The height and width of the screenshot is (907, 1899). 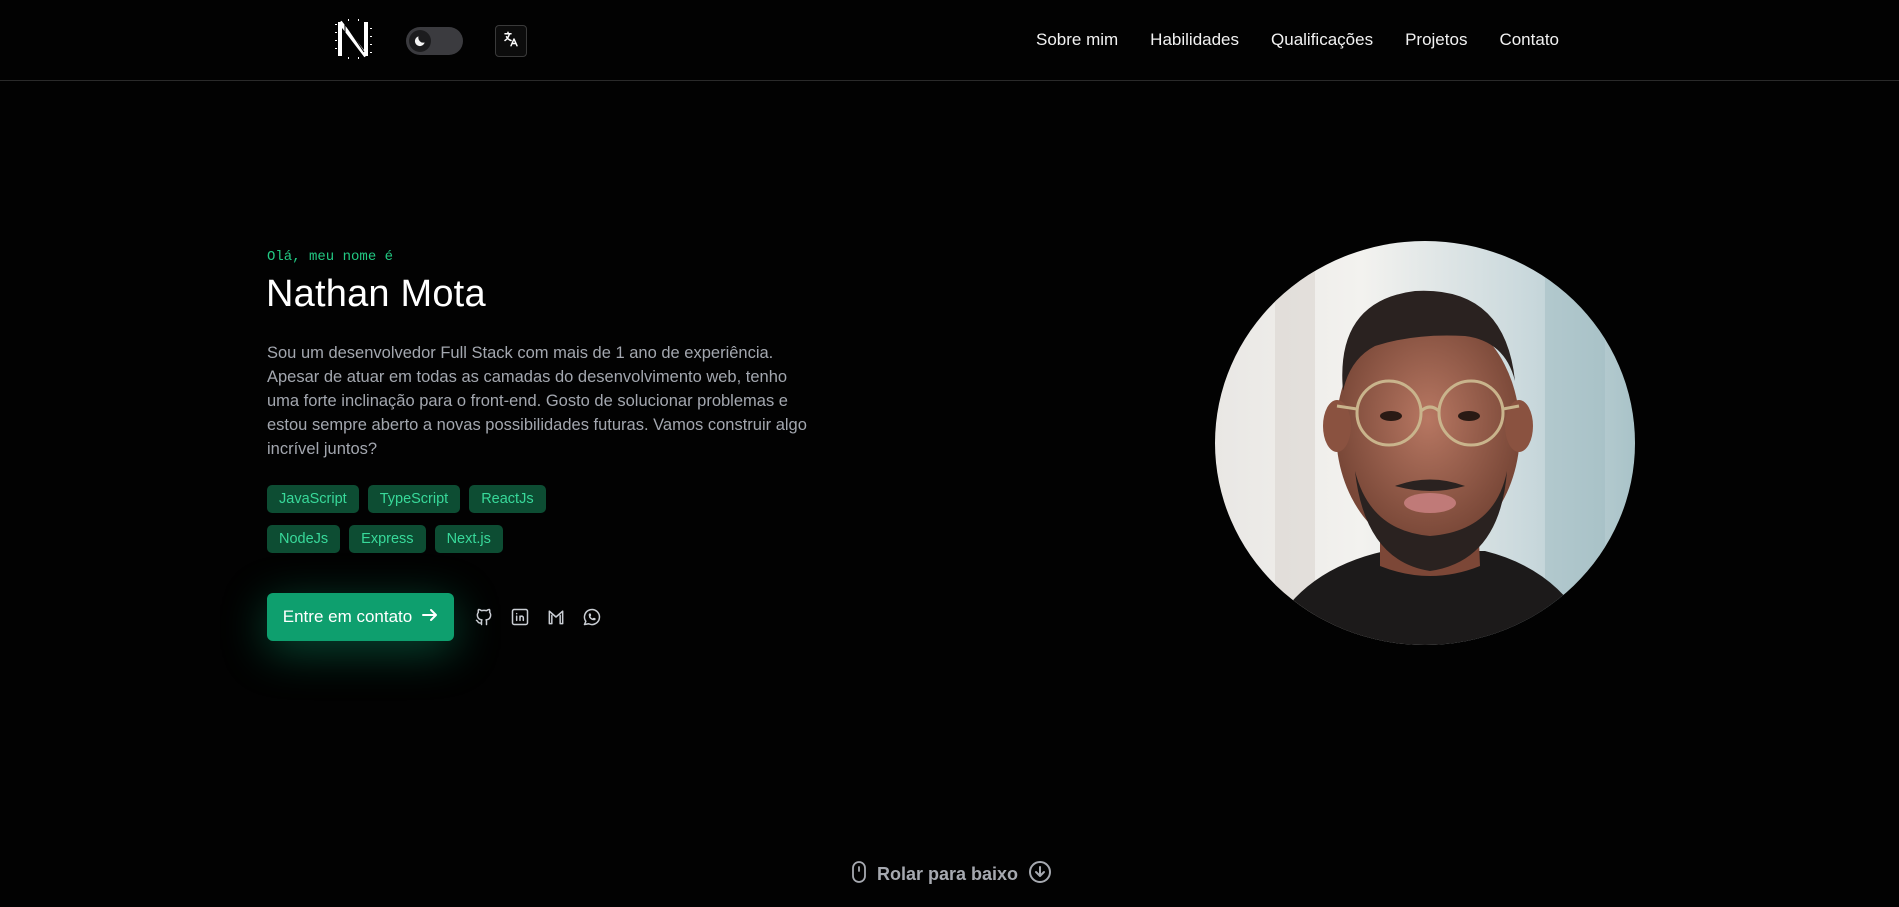 I want to click on arrow-down-circle-icon, so click(x=1040, y=874).